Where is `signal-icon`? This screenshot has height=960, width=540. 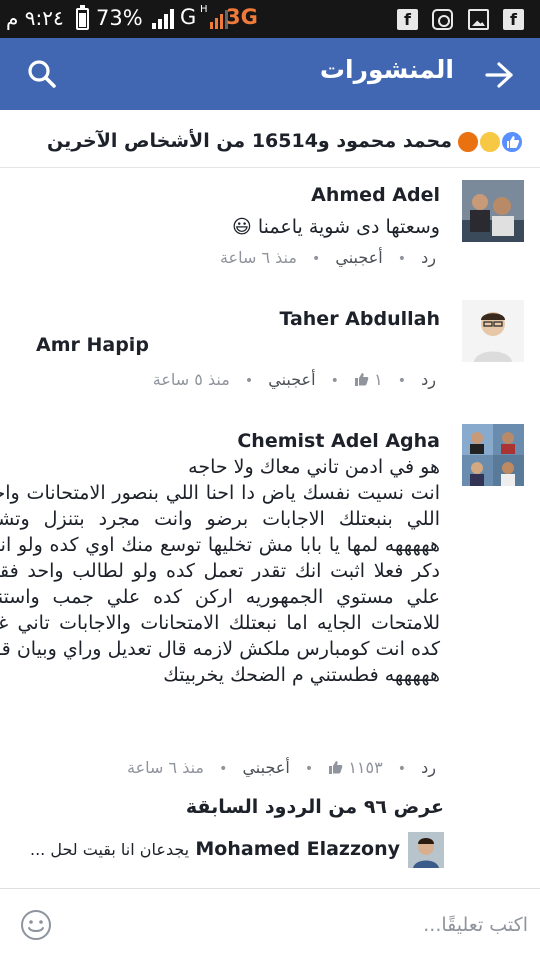 signal-icon is located at coordinates (163, 19).